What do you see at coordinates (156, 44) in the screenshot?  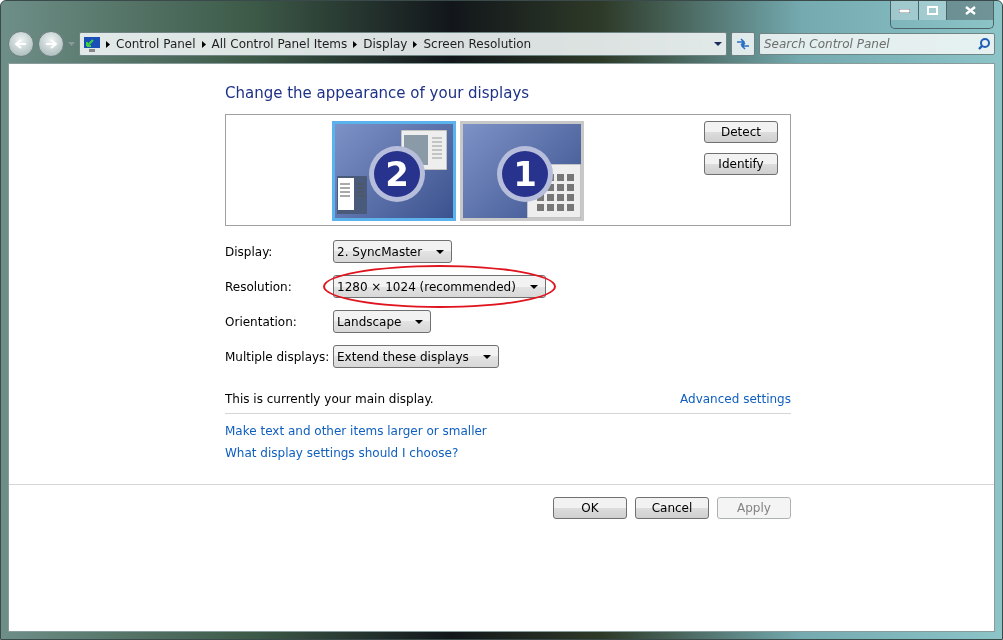 I see `breadcrumb-item: Control Panel` at bounding box center [156, 44].